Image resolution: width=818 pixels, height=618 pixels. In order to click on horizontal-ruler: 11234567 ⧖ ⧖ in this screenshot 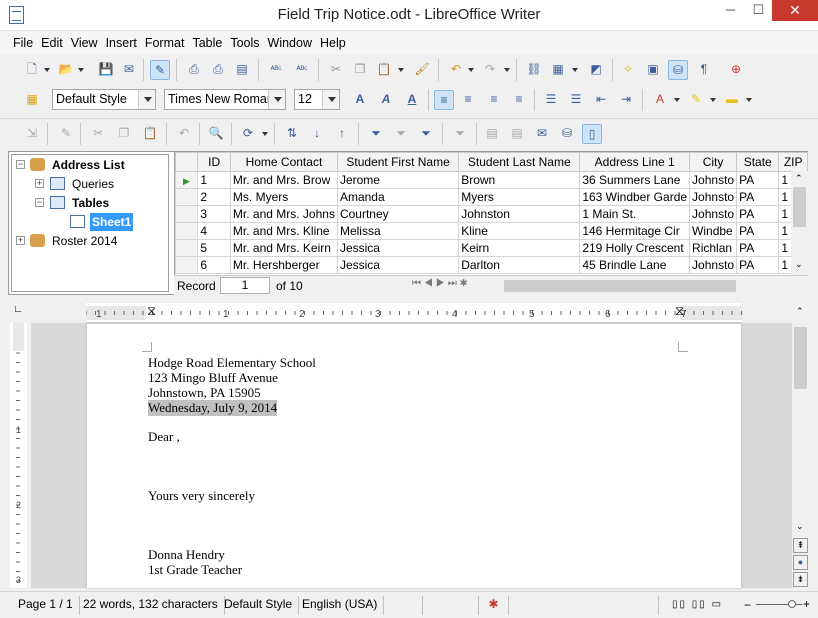, I will do `click(414, 313)`.